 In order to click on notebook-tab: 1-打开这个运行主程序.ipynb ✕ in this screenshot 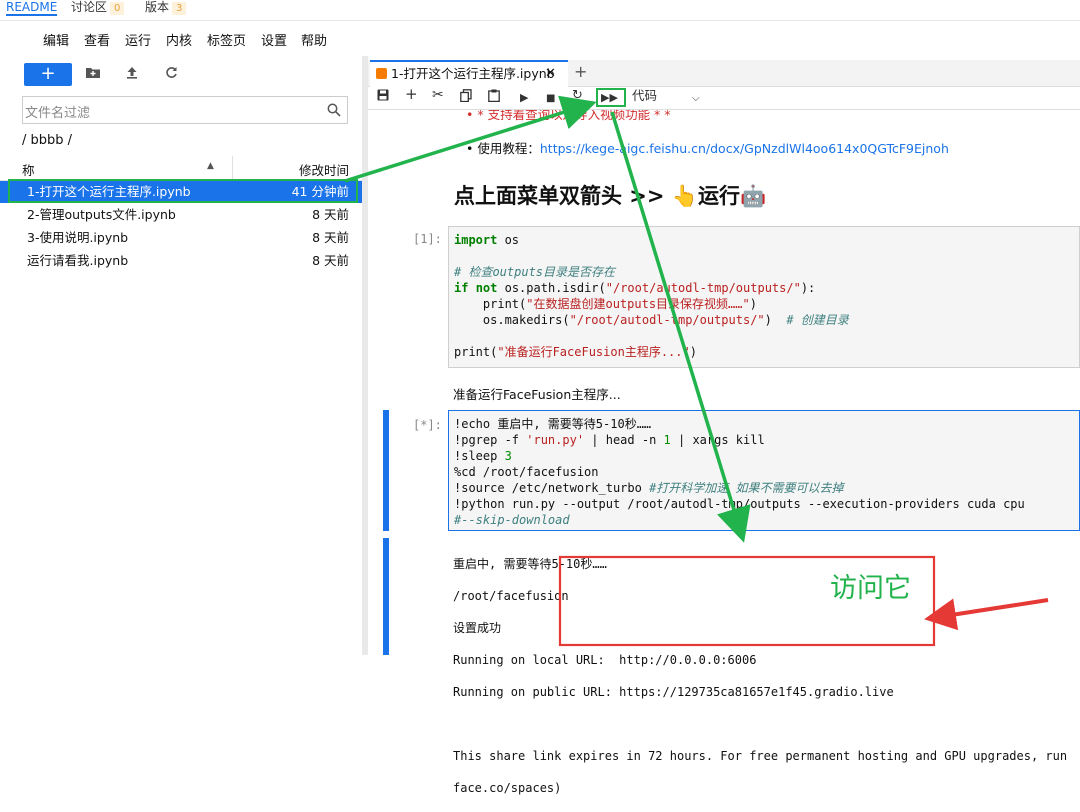, I will do `click(469, 73)`.